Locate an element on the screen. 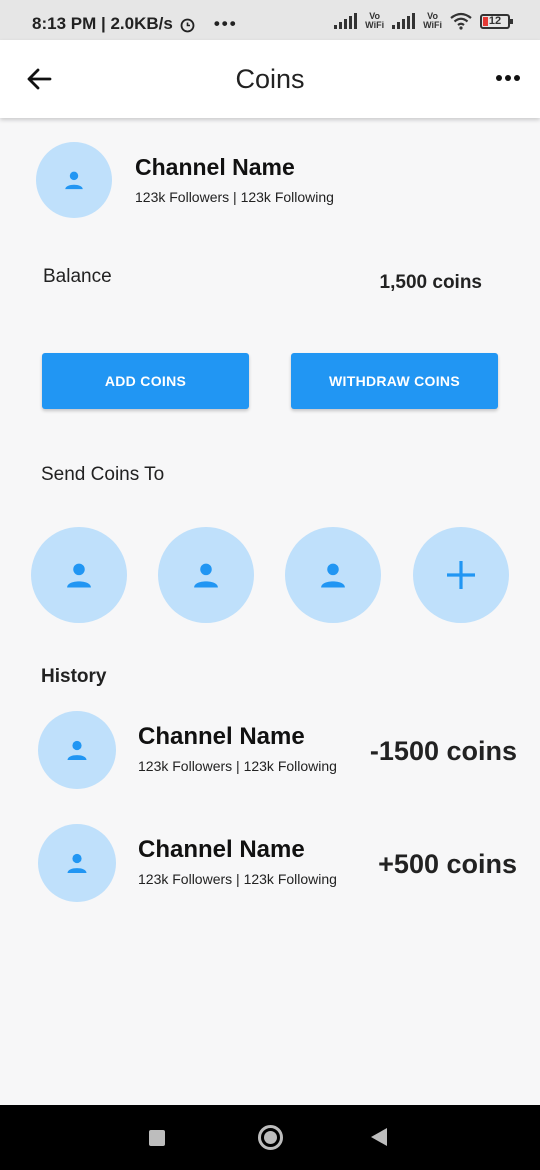 The image size is (540, 1170). recents-icon is located at coordinates (157, 1138).